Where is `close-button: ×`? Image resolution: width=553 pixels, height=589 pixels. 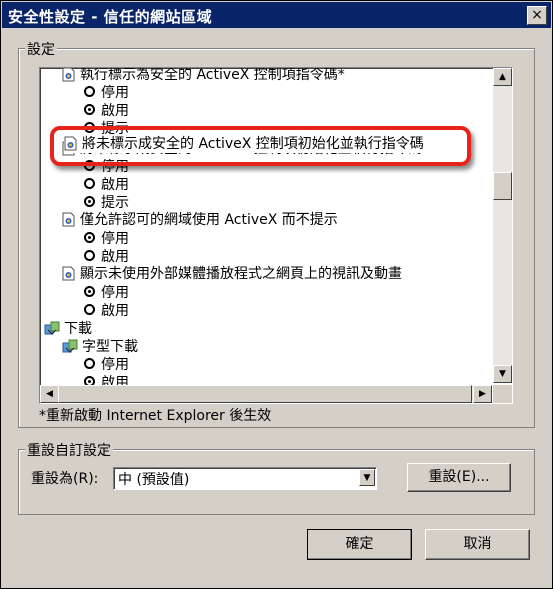
close-button: × is located at coordinates (537, 15).